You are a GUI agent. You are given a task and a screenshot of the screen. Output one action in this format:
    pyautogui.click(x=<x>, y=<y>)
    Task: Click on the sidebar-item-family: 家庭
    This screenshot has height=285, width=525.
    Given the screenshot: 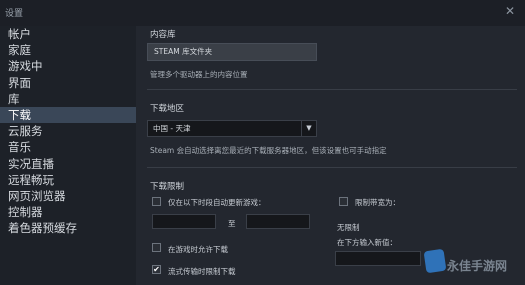 What is the action you would take?
    pyautogui.click(x=68, y=50)
    